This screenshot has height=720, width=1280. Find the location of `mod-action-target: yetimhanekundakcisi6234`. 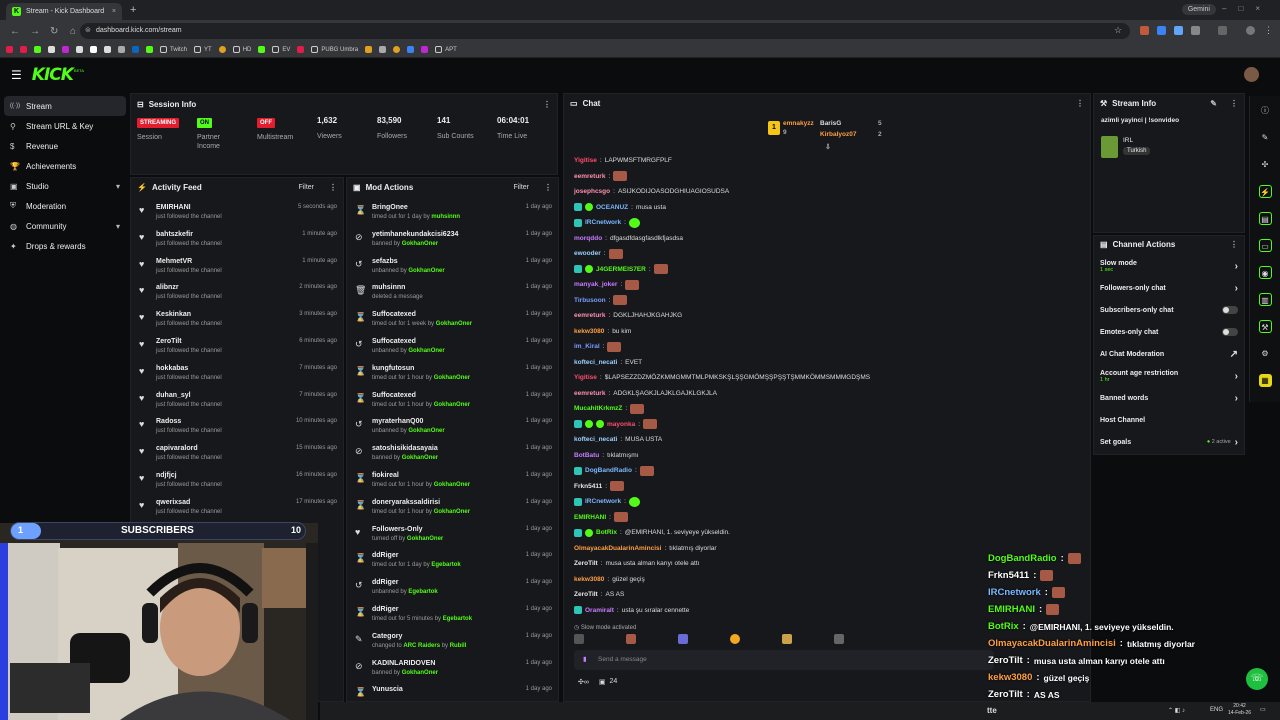

mod-action-target: yetimhanekundakcisi6234 is located at coordinates (415, 234).